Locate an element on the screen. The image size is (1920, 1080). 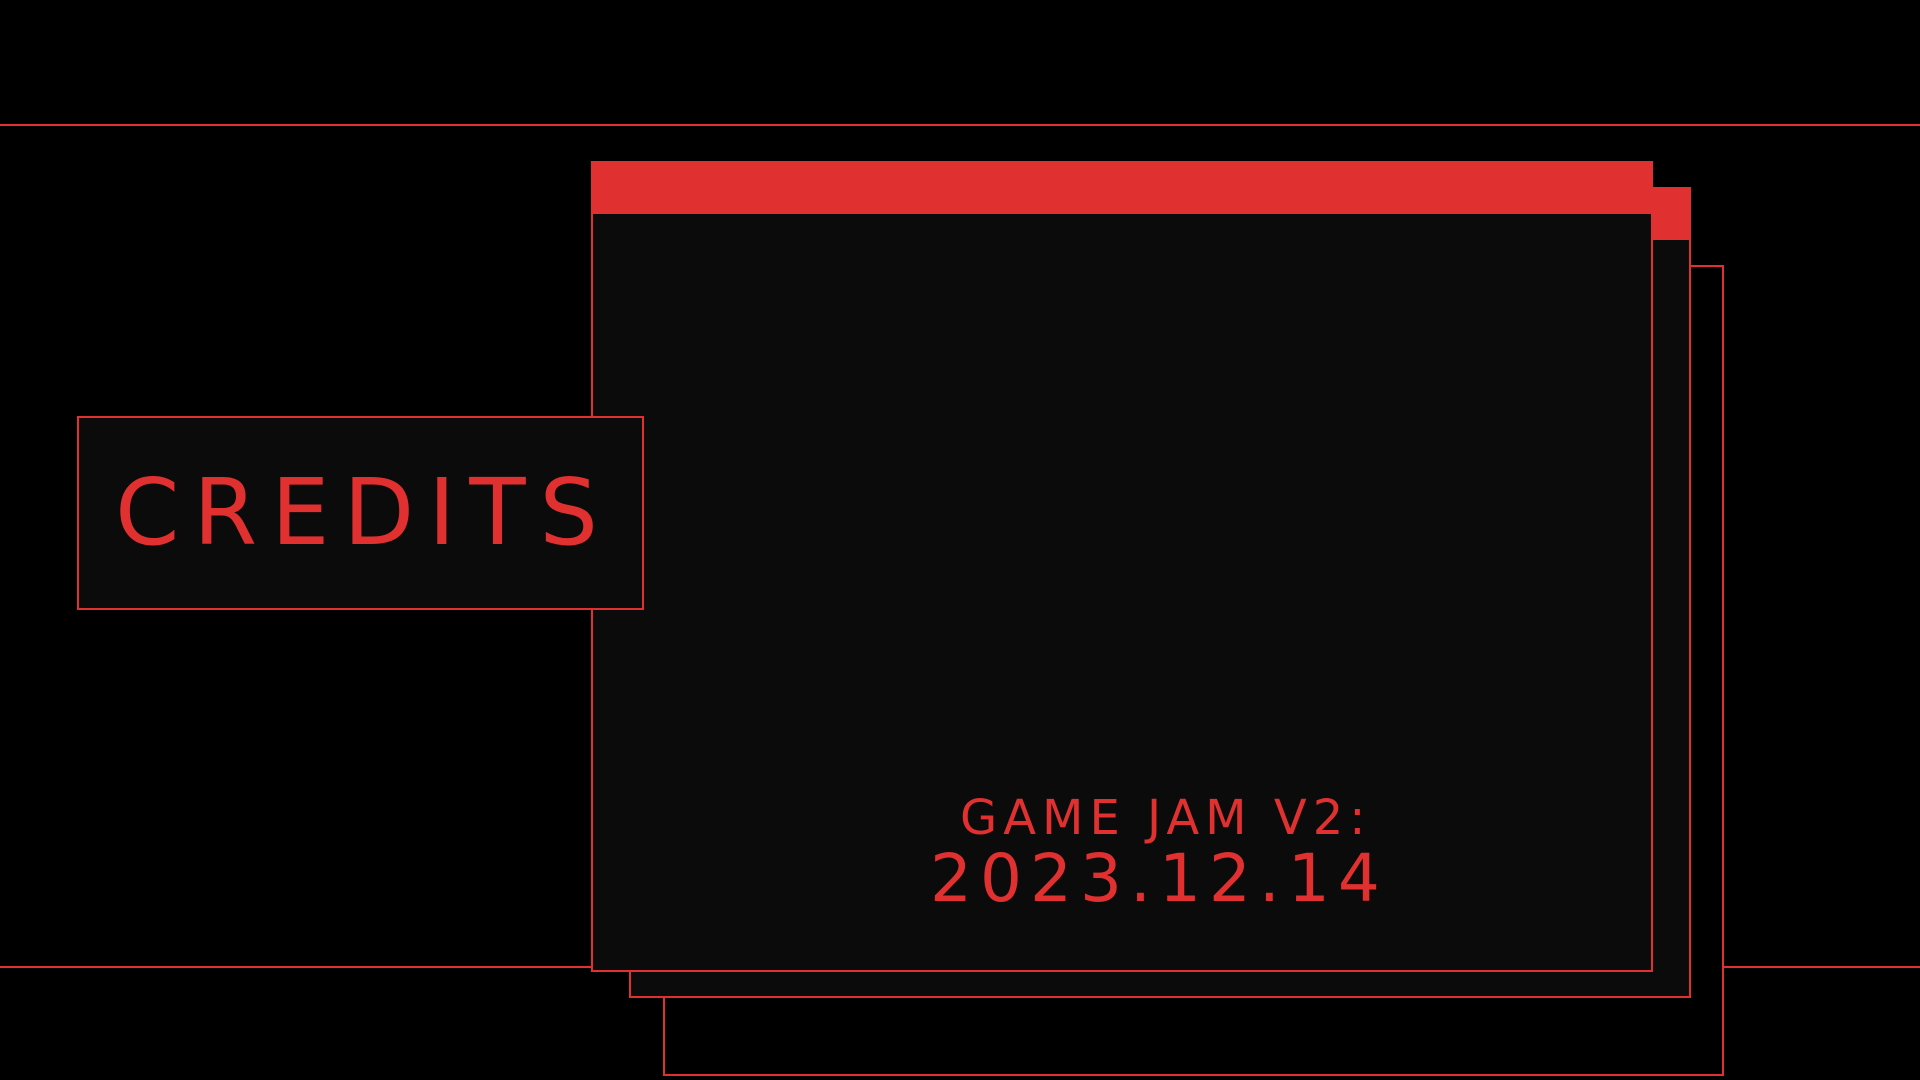
credits-title-box: CREDITS is located at coordinates (360, 513).